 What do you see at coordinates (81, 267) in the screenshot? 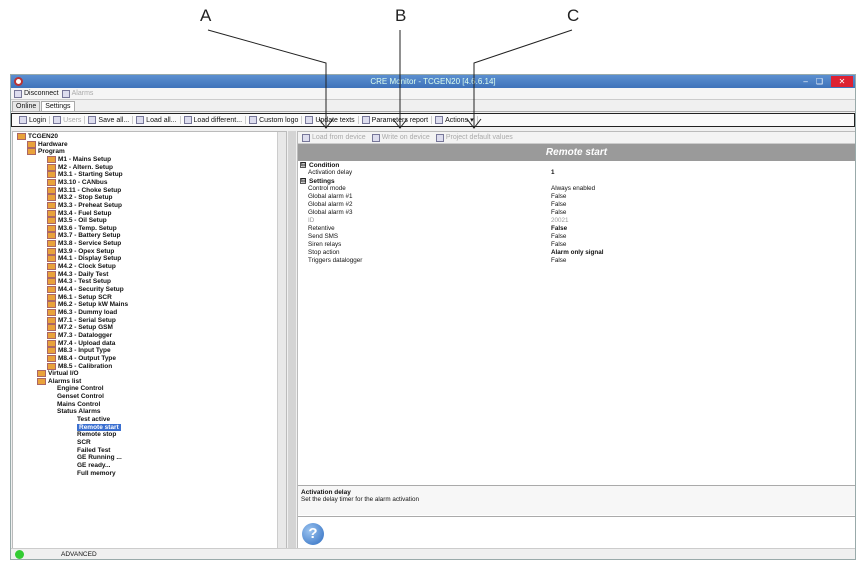
I see `tree-node-setup: M4.2 - Clock Setup` at bounding box center [81, 267].